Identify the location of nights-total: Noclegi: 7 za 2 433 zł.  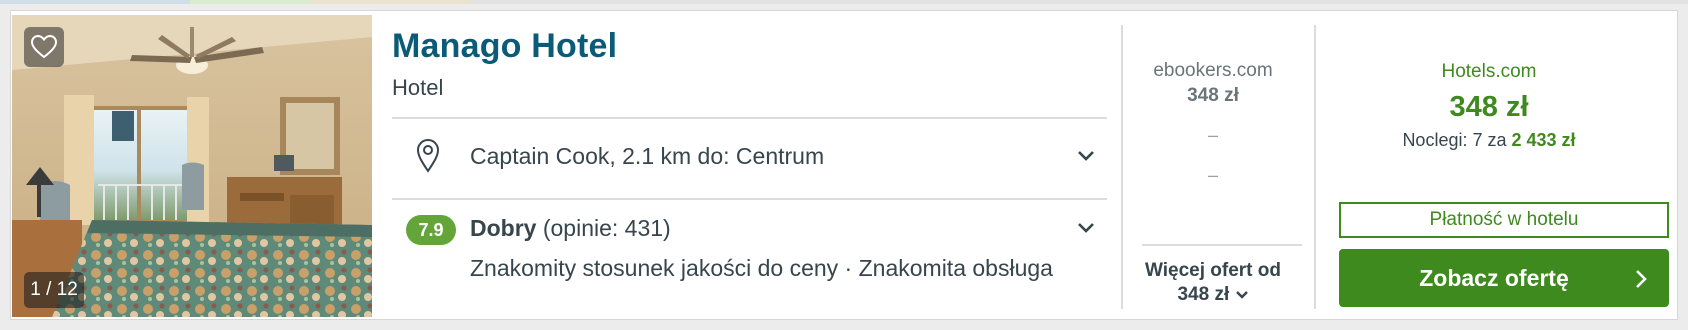
(1489, 140).